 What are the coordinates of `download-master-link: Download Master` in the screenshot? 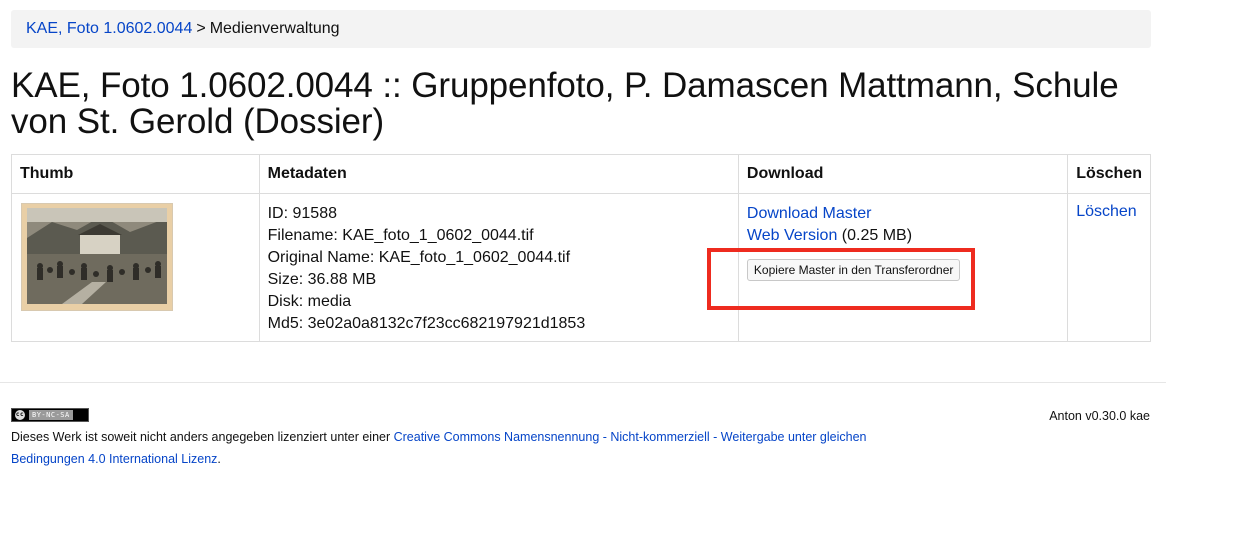 It's located at (809, 213).